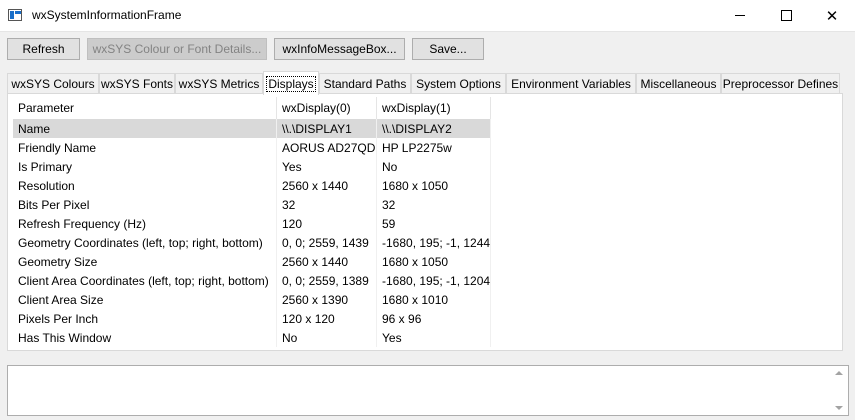 This screenshot has width=855, height=420. What do you see at coordinates (327, 128) in the screenshot?
I see `display-0-cell: \\.\DISPLAY1` at bounding box center [327, 128].